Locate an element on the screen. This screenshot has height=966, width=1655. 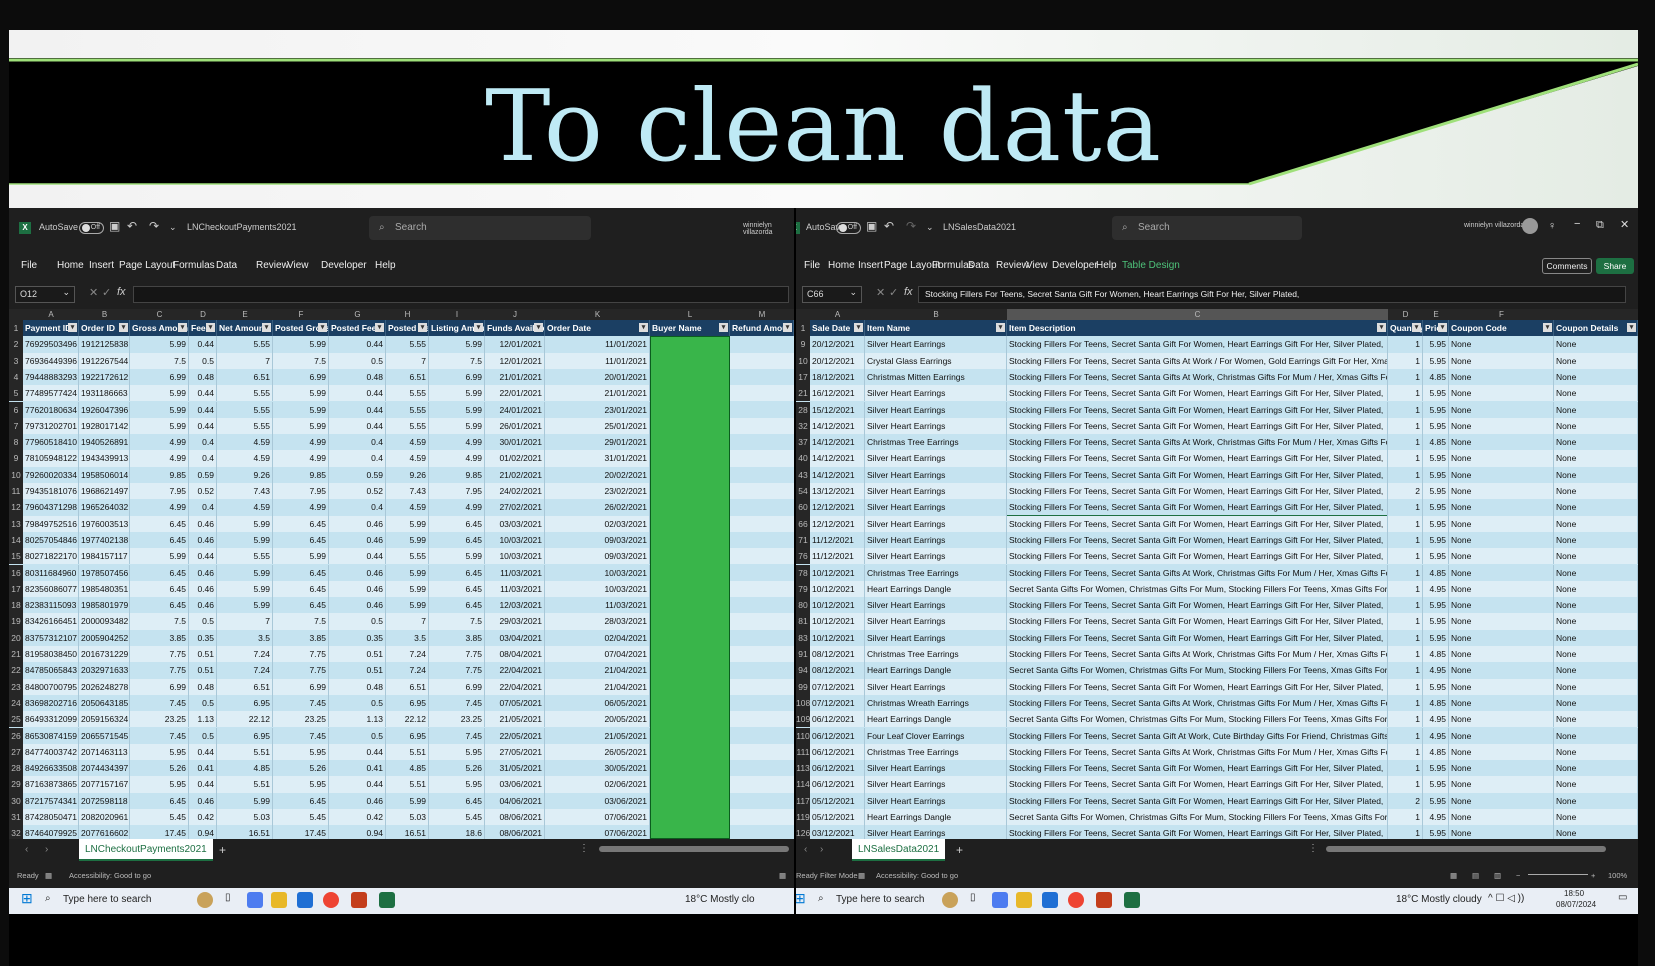
table-cell: 6.99 is located at coordinates (457, 686).